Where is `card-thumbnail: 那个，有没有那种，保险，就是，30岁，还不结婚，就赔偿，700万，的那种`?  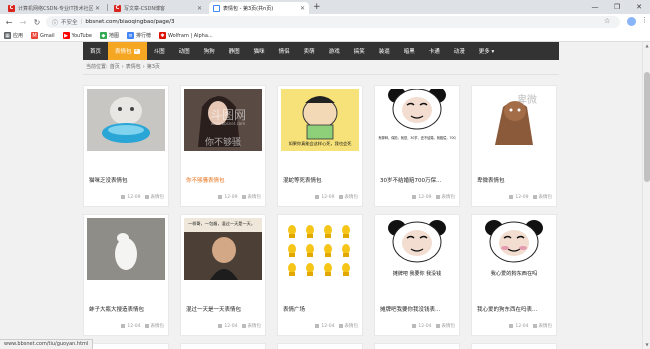 card-thumbnail: 那个，有没有那种，保险，就是，30岁，还不结婚，就赔偿，700万，的那种 is located at coordinates (417, 120).